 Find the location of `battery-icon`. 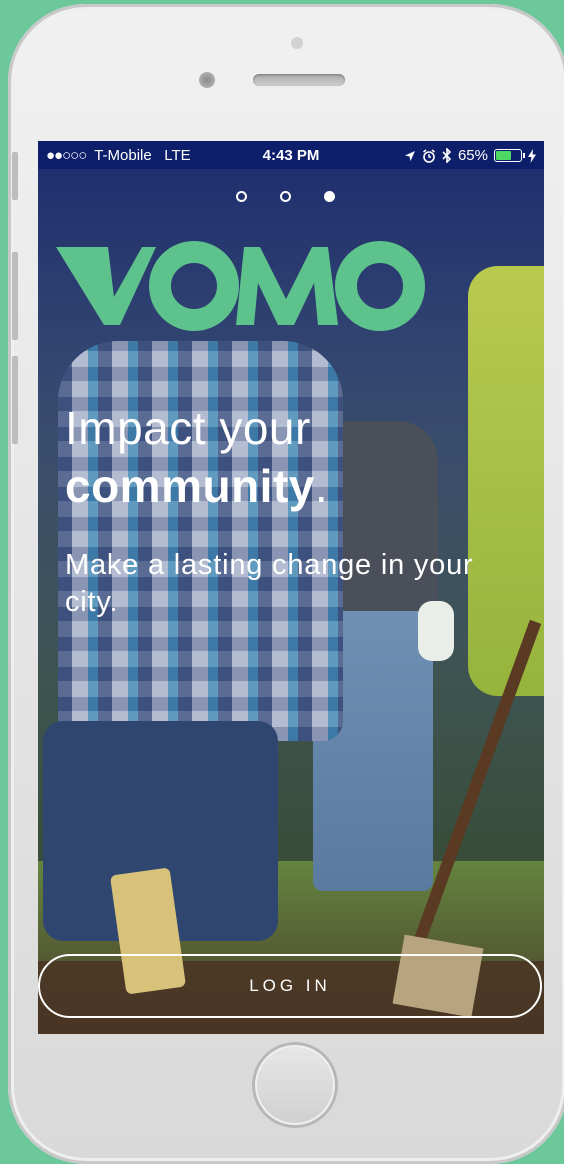

battery-icon is located at coordinates (509, 155).